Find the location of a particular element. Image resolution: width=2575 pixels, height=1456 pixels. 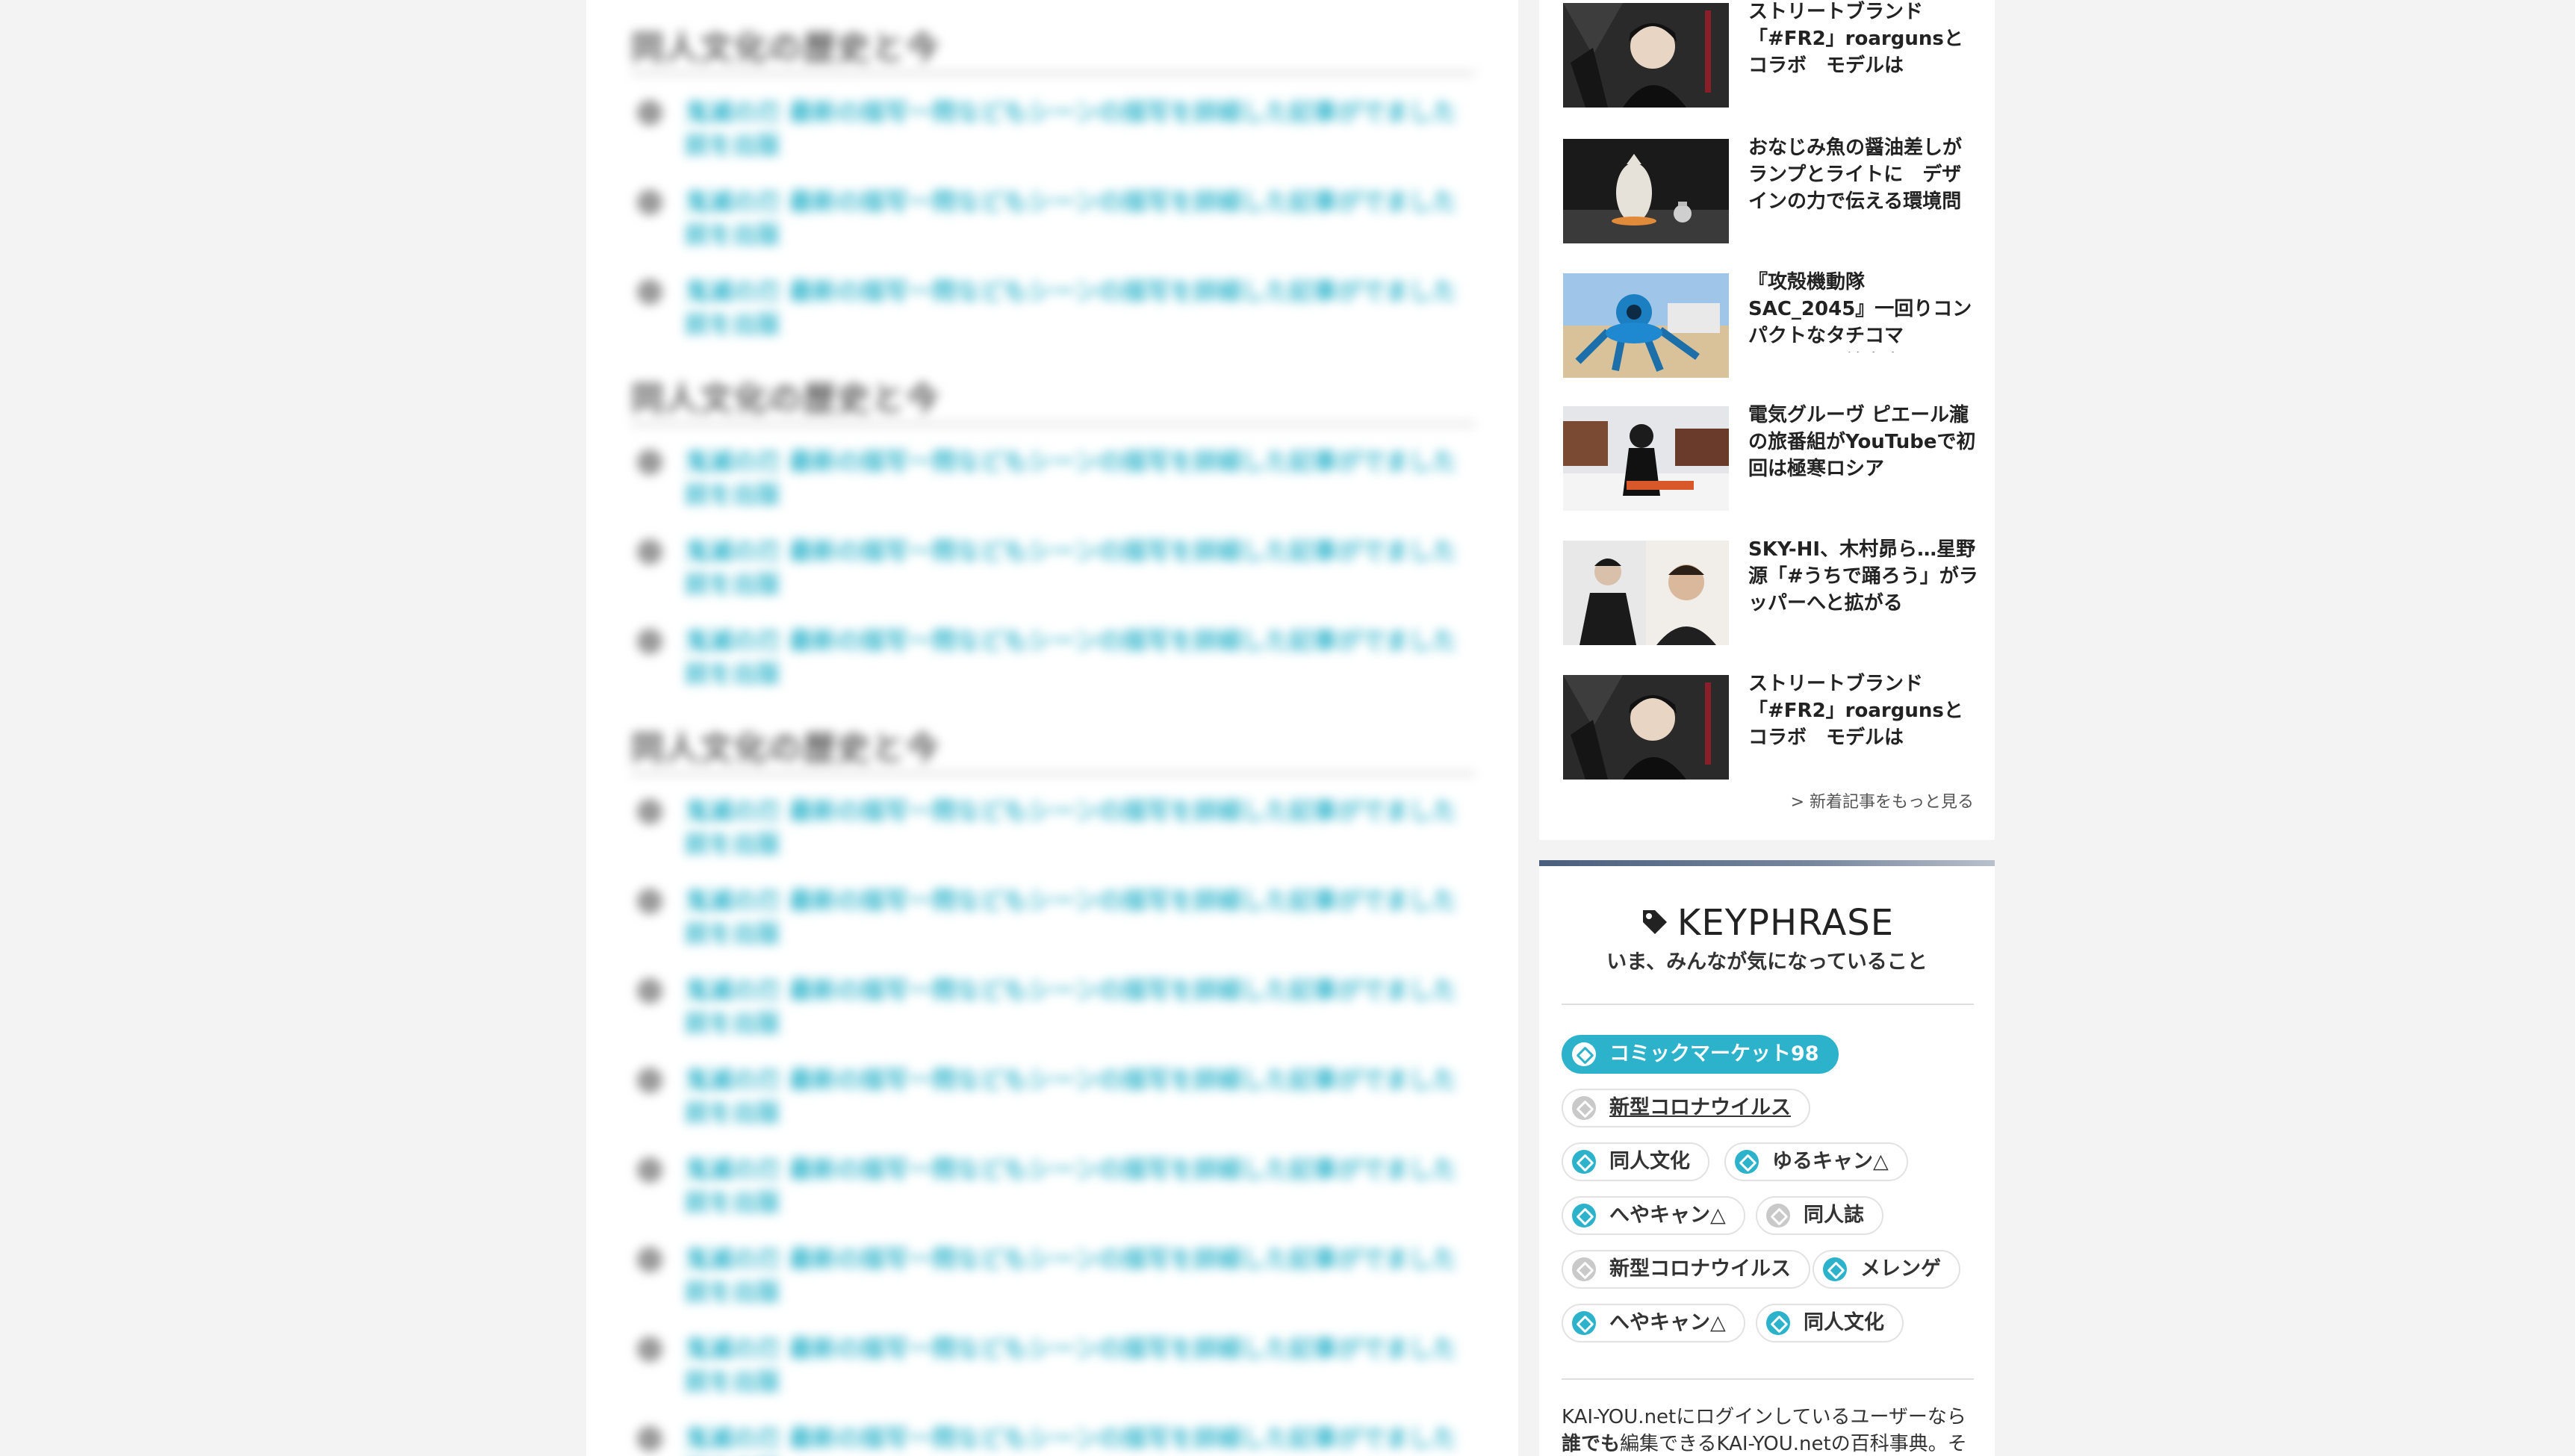

desc-emphasis: 誰でも is located at coordinates (1592, 1444).